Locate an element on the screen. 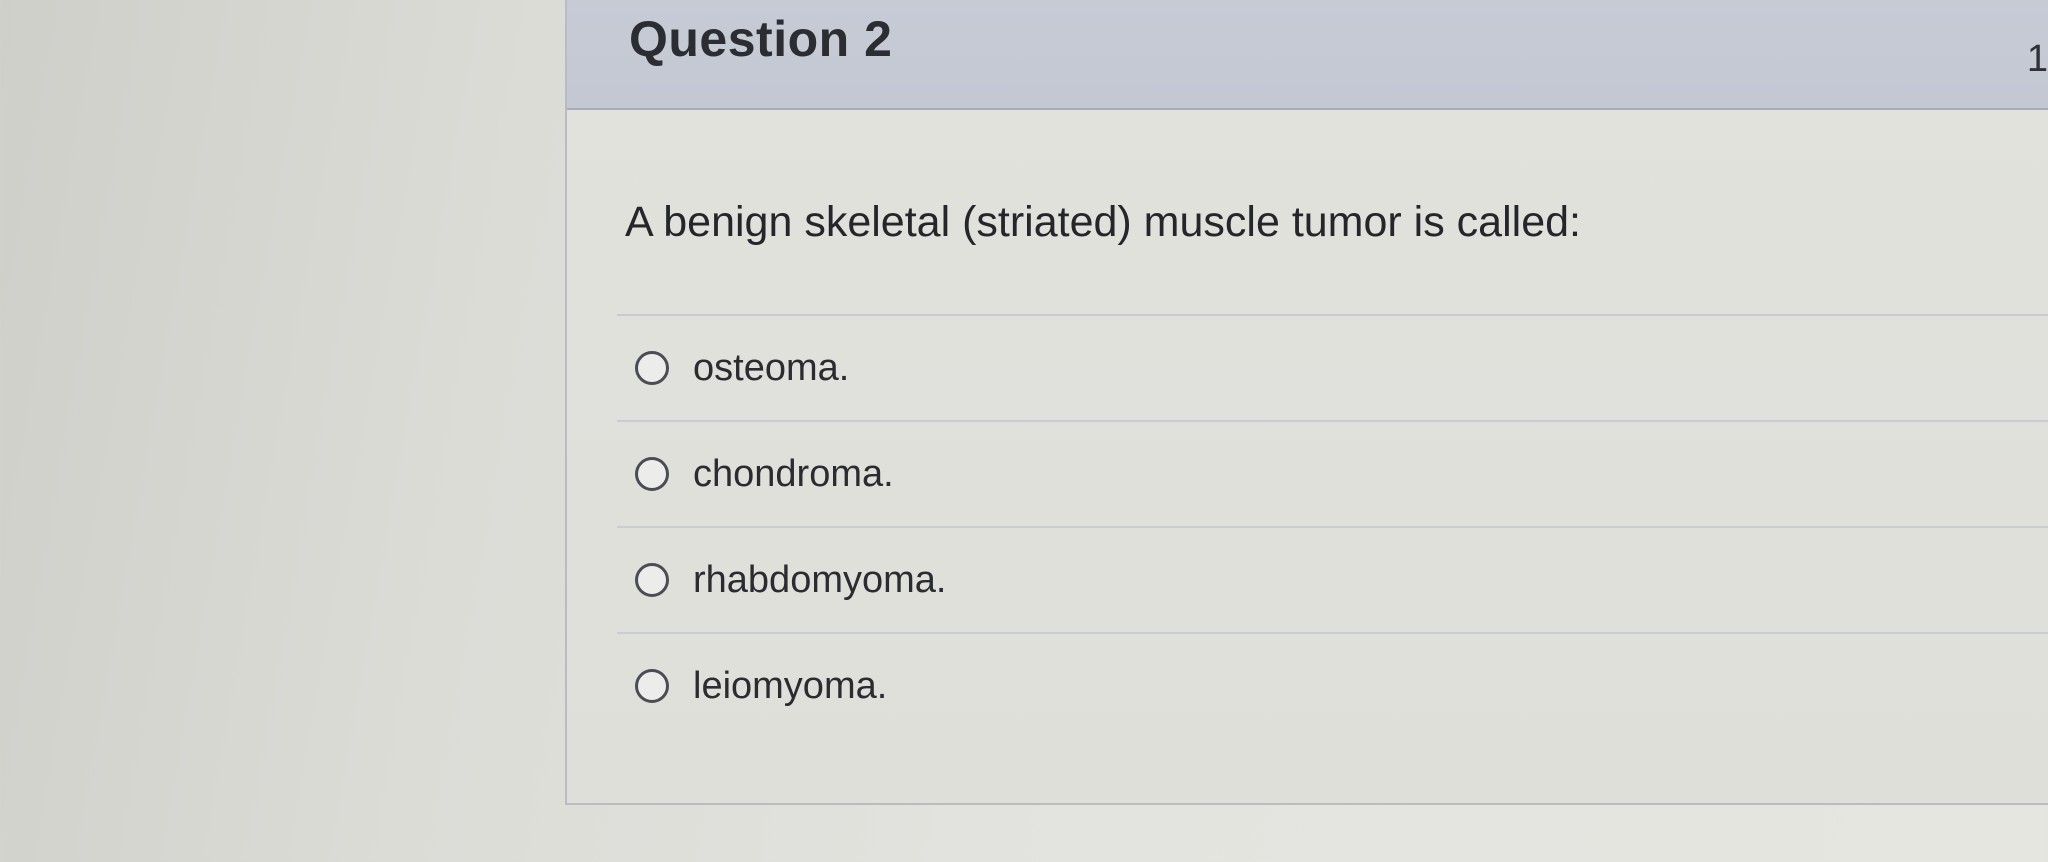 This screenshot has width=2048, height=862. question-header: Question 2 1 is located at coordinates (1307, 55).